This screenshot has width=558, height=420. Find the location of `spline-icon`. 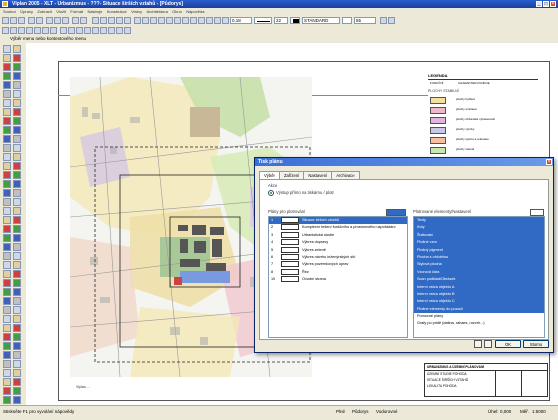

spline-icon is located at coordinates (53, 30).